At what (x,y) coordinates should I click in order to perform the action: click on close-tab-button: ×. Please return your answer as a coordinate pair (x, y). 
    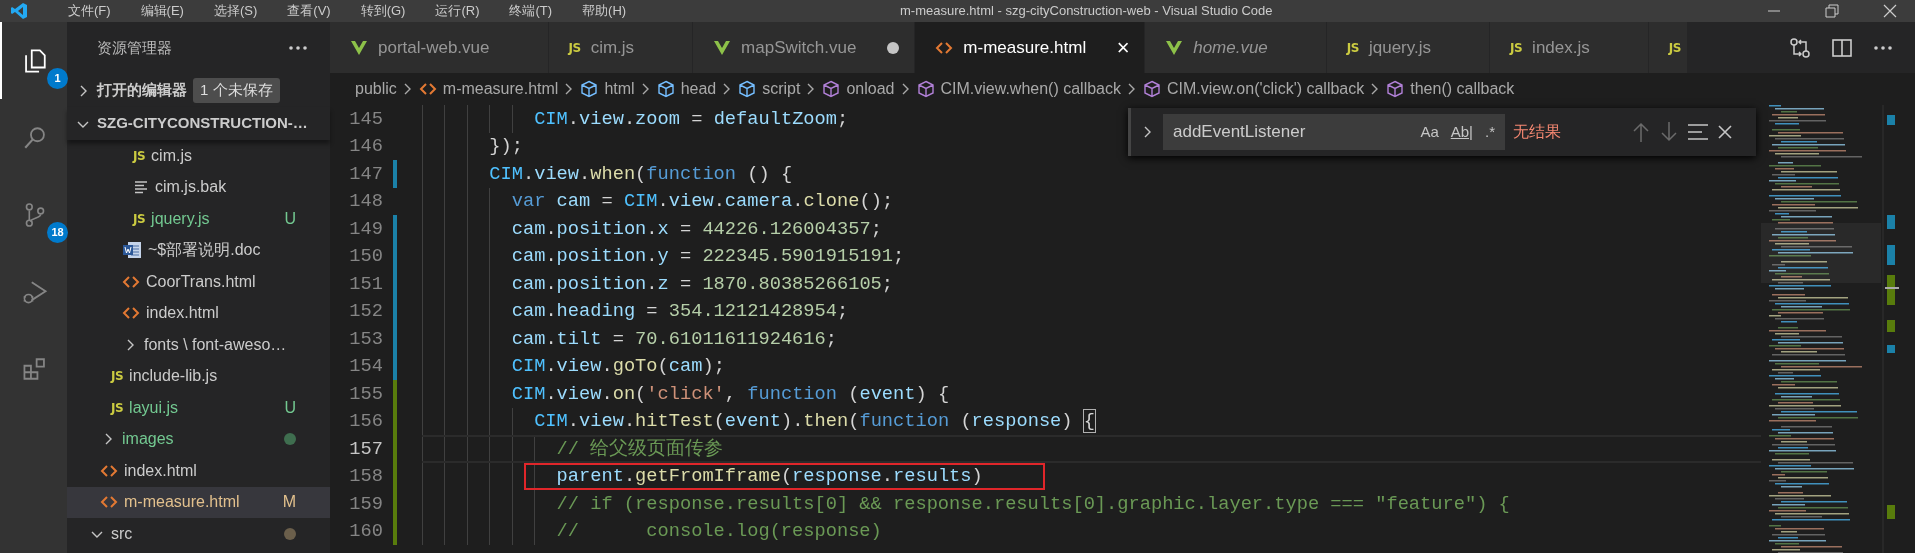
    Looking at the image, I should click on (1123, 47).